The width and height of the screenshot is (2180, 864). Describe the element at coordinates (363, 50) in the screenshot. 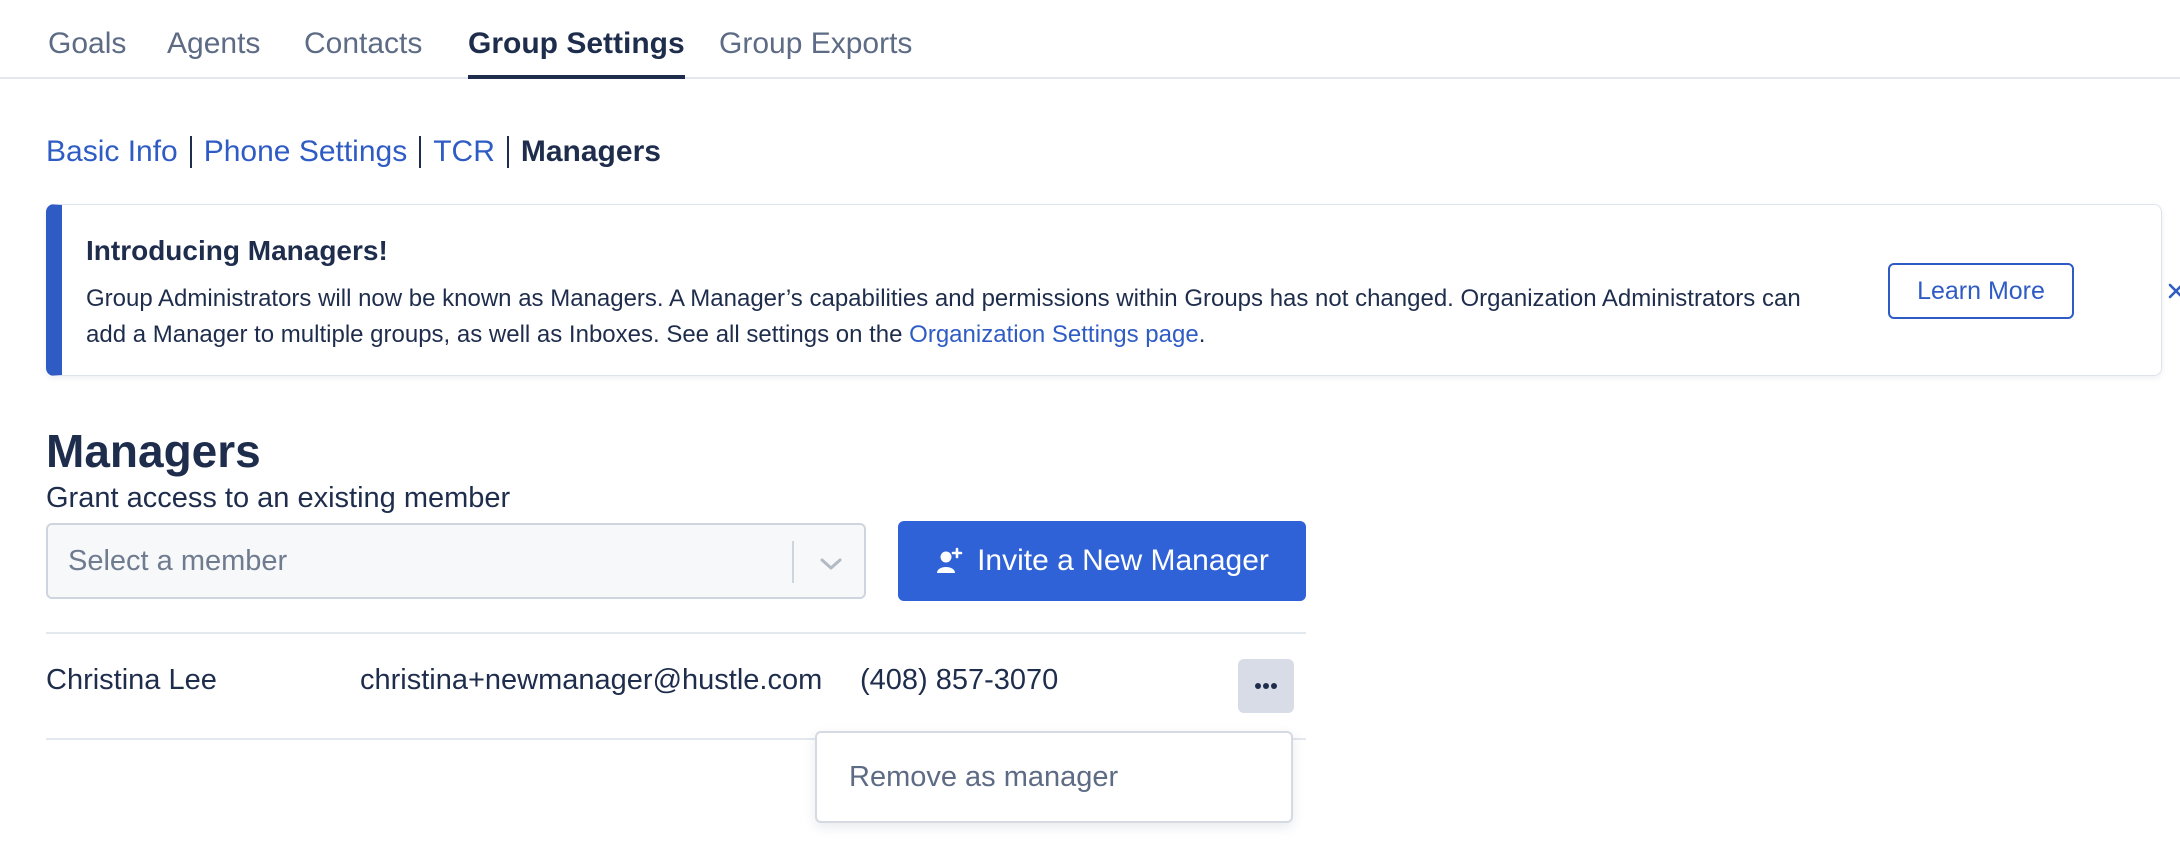

I see `tab-contacts: Contacts` at that location.